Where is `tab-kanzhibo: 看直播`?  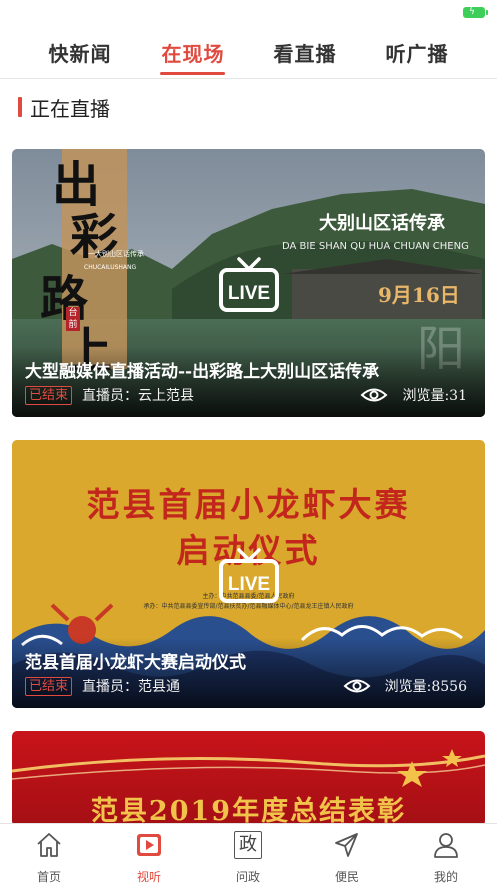
tab-kanzhibo: 看直播 is located at coordinates (305, 52).